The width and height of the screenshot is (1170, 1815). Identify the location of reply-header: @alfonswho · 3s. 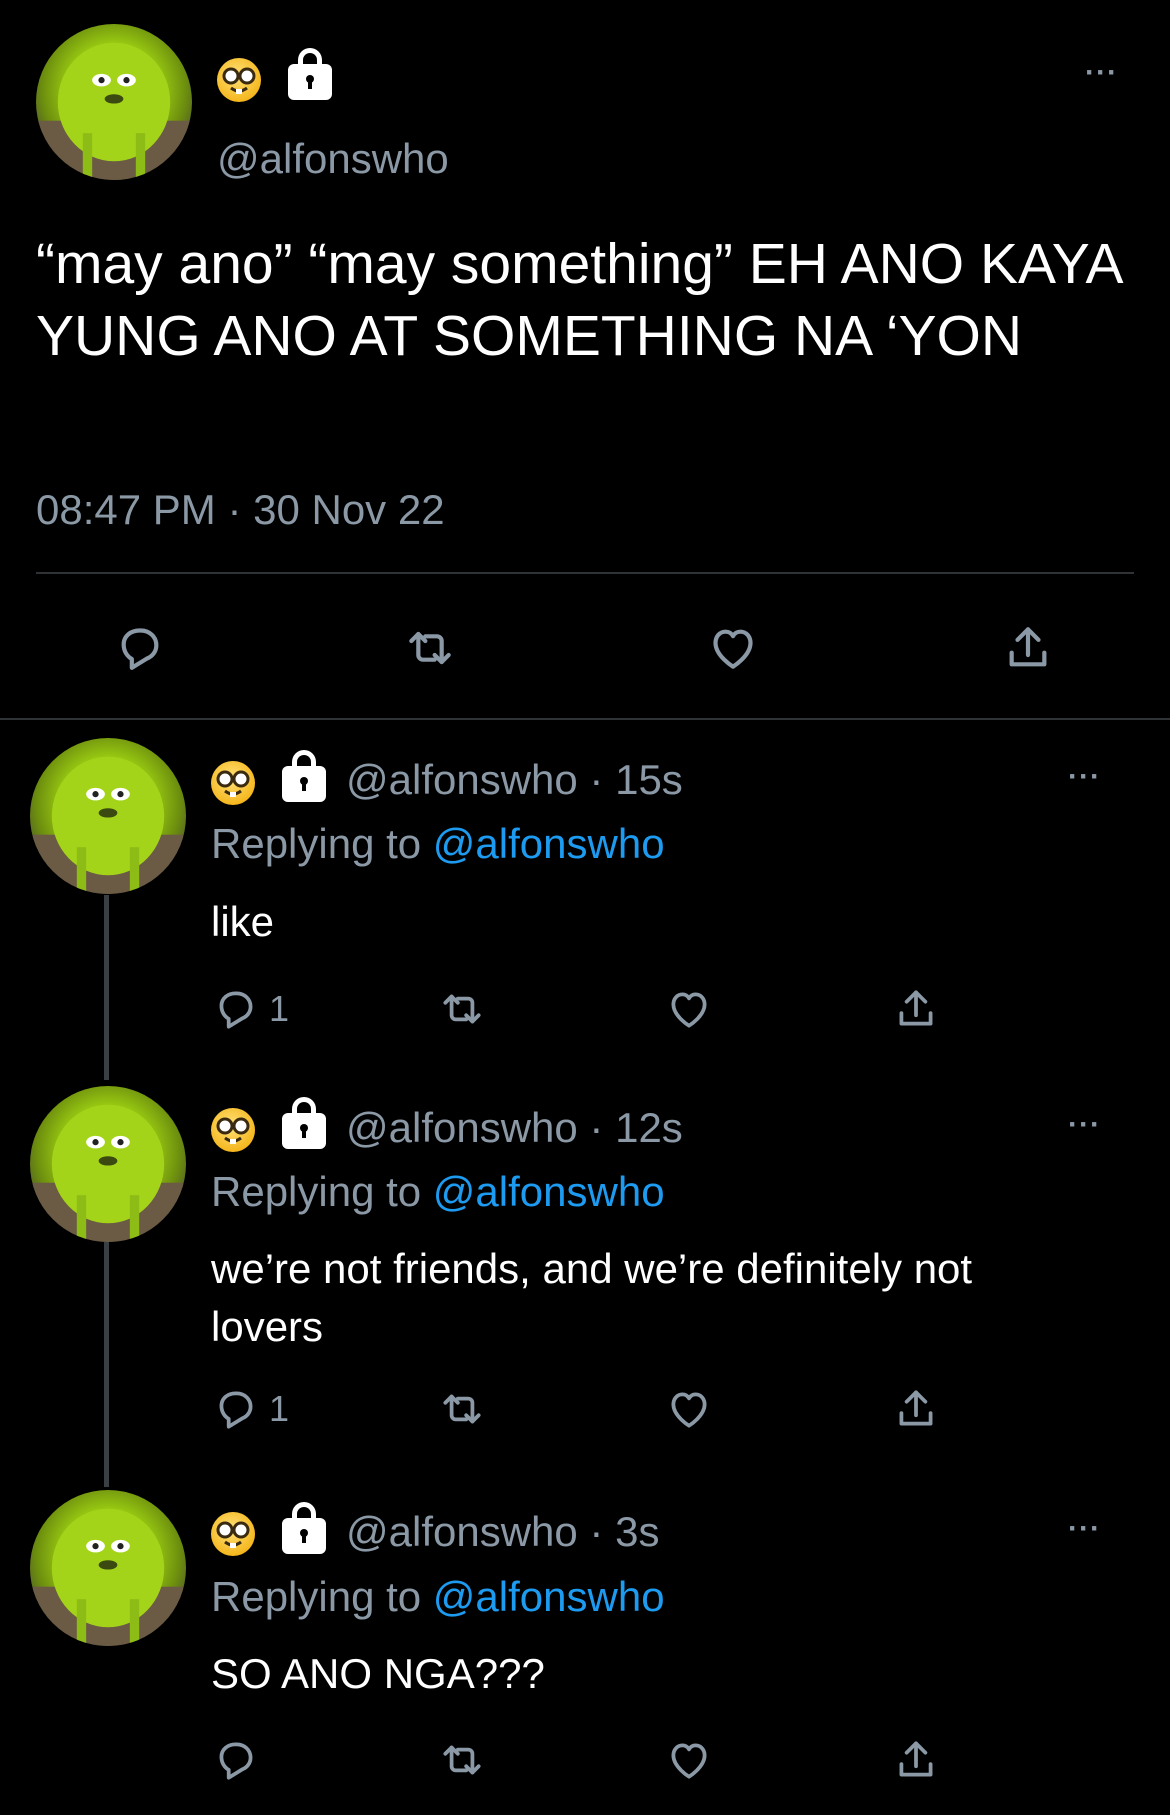
(502, 1532).